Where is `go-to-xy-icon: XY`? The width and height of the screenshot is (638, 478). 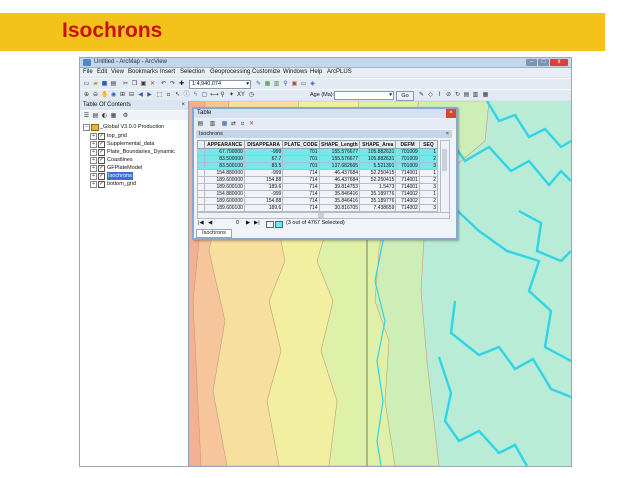
go-to-xy-icon: XY is located at coordinates (241, 94).